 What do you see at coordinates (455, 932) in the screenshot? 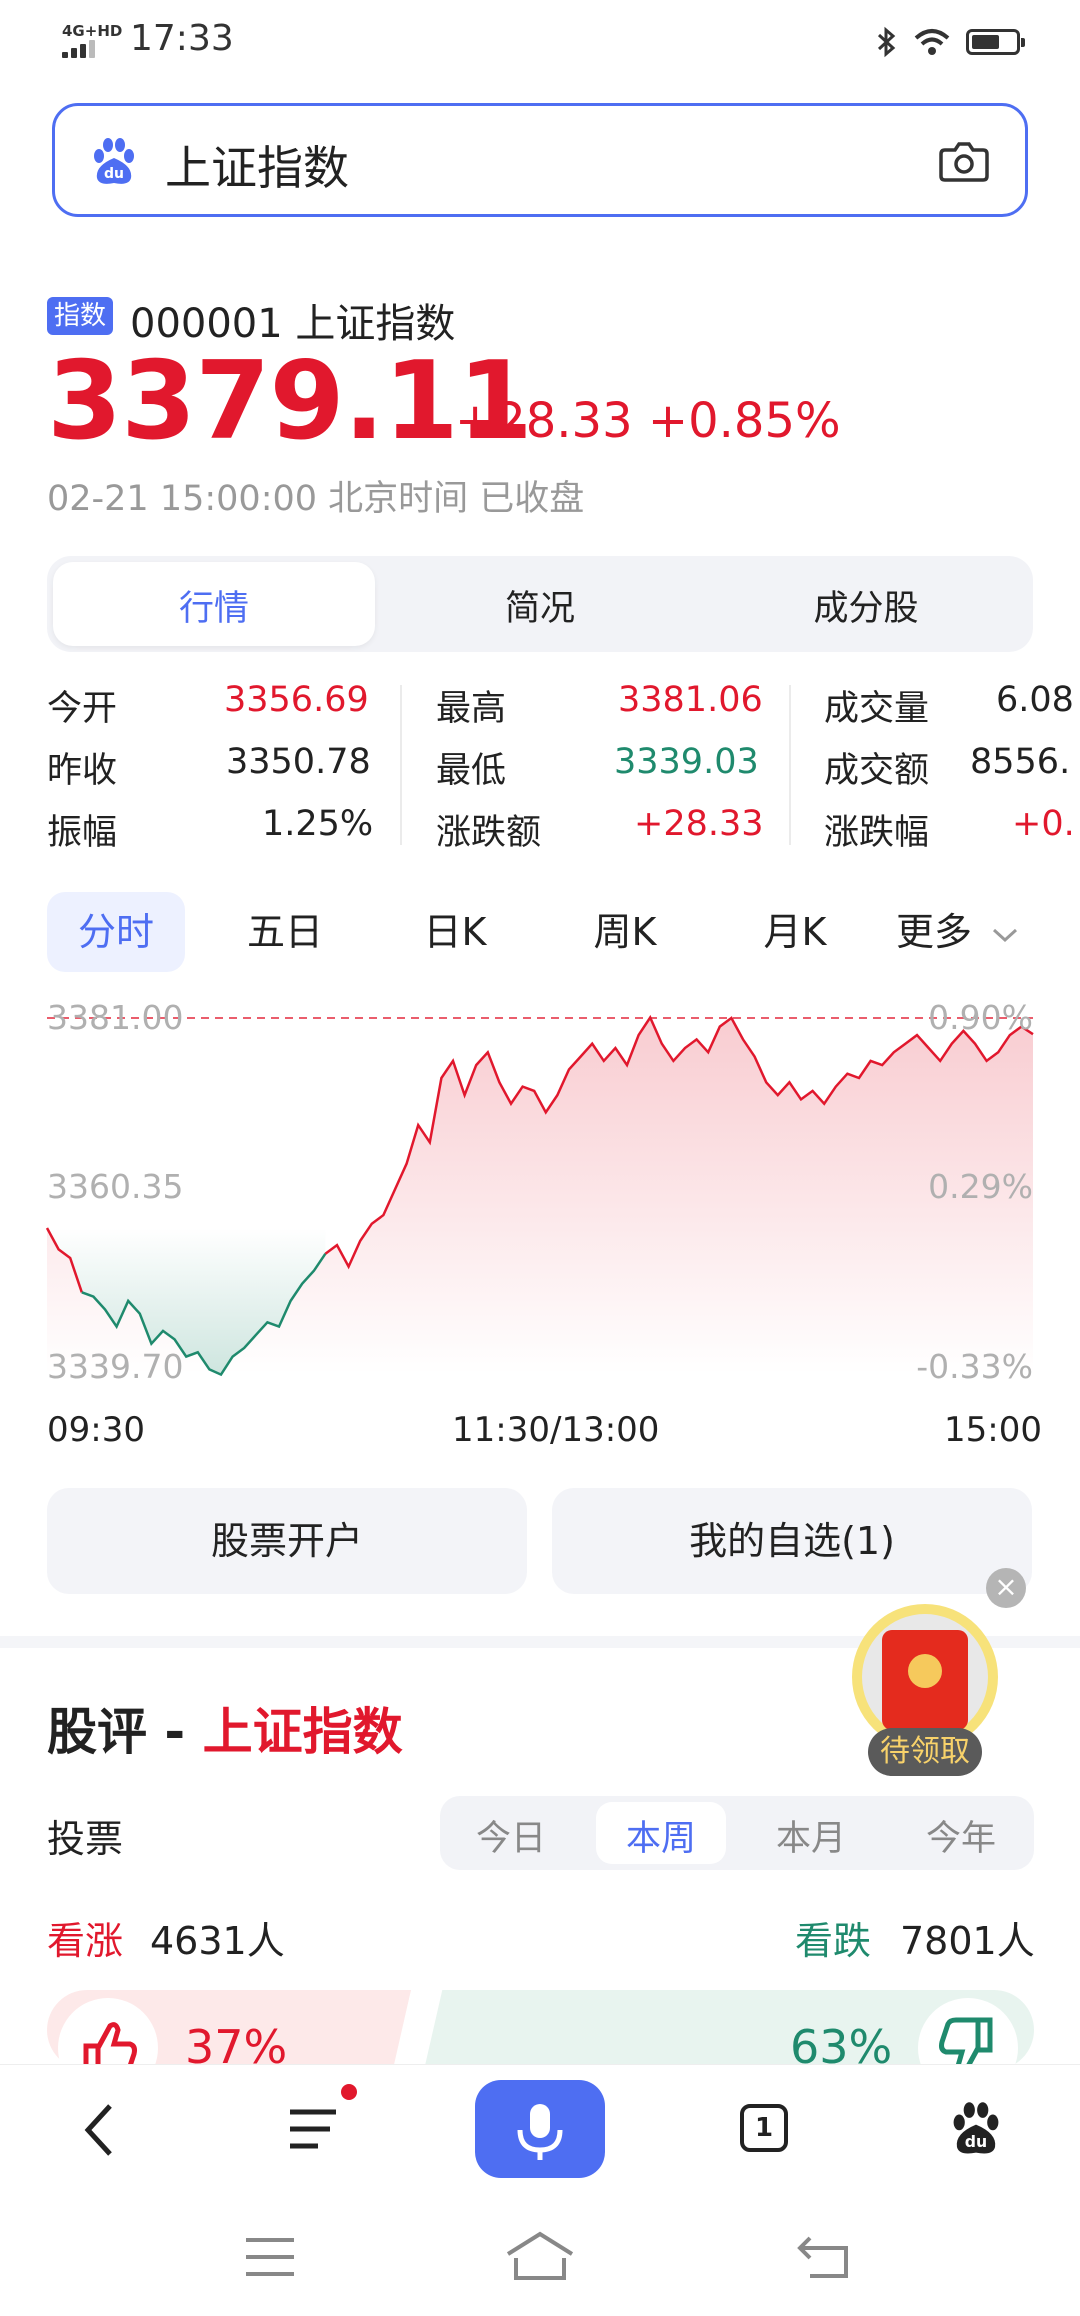
I see `chart-tab-daily: 日K` at bounding box center [455, 932].